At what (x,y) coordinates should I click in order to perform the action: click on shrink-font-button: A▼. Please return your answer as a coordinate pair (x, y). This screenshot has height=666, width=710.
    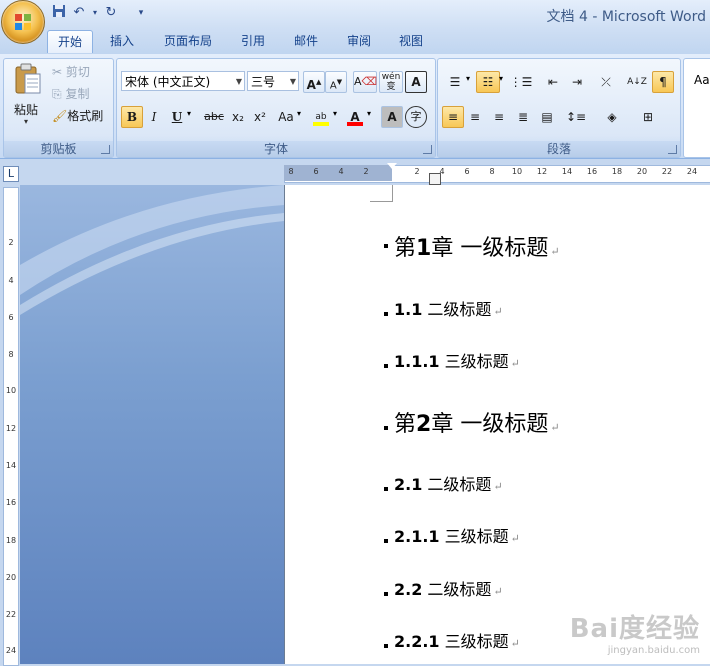
    Looking at the image, I should click on (336, 82).